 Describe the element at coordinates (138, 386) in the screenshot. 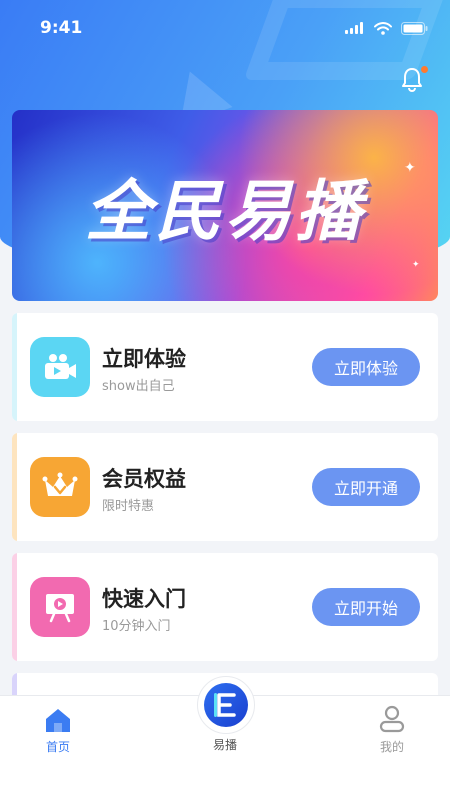

I see `card-subtitle: show出自己` at that location.